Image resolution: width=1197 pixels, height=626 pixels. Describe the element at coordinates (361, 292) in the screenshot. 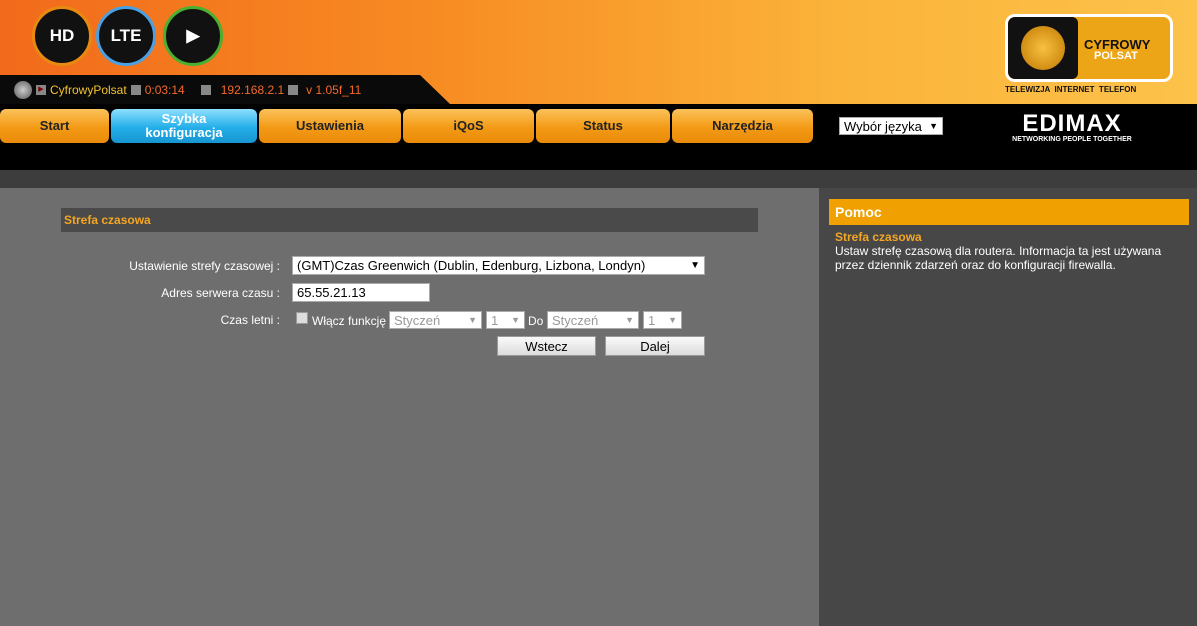

I see `time-server-input: 65.55.21.13` at that location.